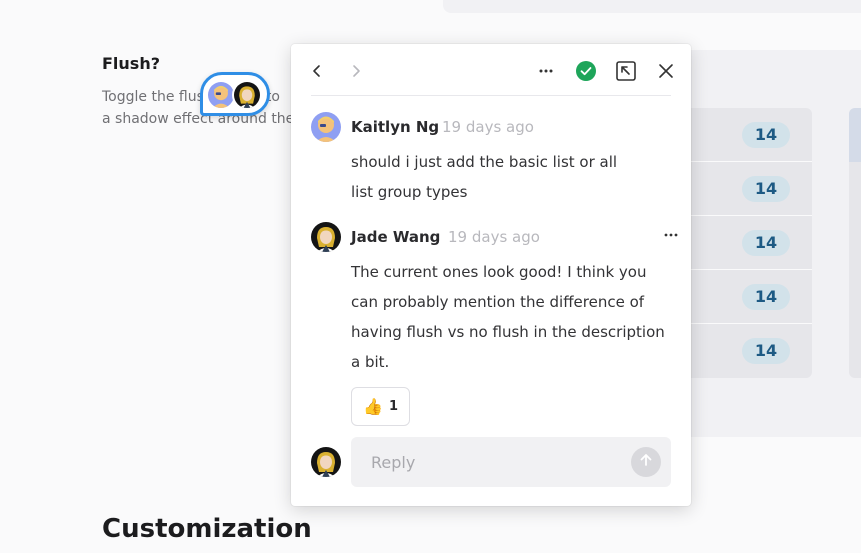 The image size is (861, 553). Describe the element at coordinates (499, 272) in the screenshot. I see `comment-body-line: The current ones look good! I think you` at that location.